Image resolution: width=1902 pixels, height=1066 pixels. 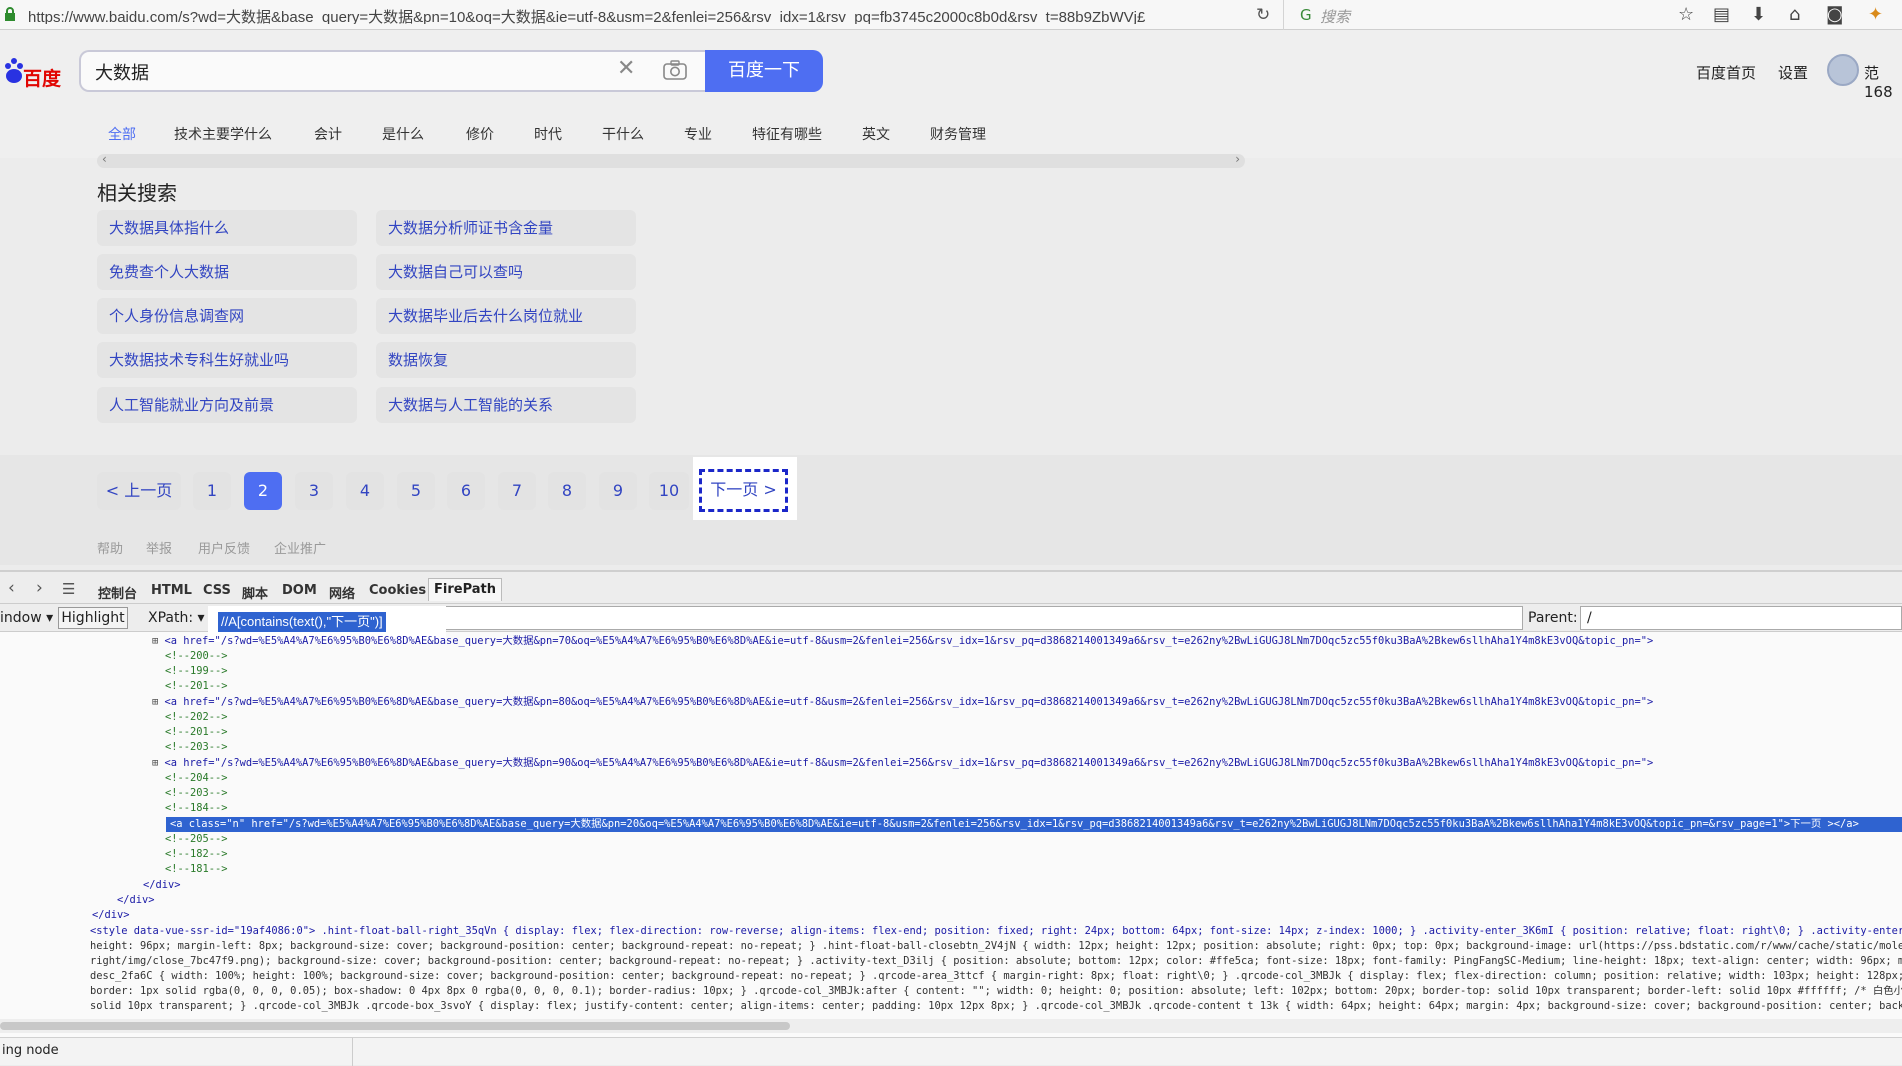 I want to click on page-number: 3, so click(x=314, y=491).